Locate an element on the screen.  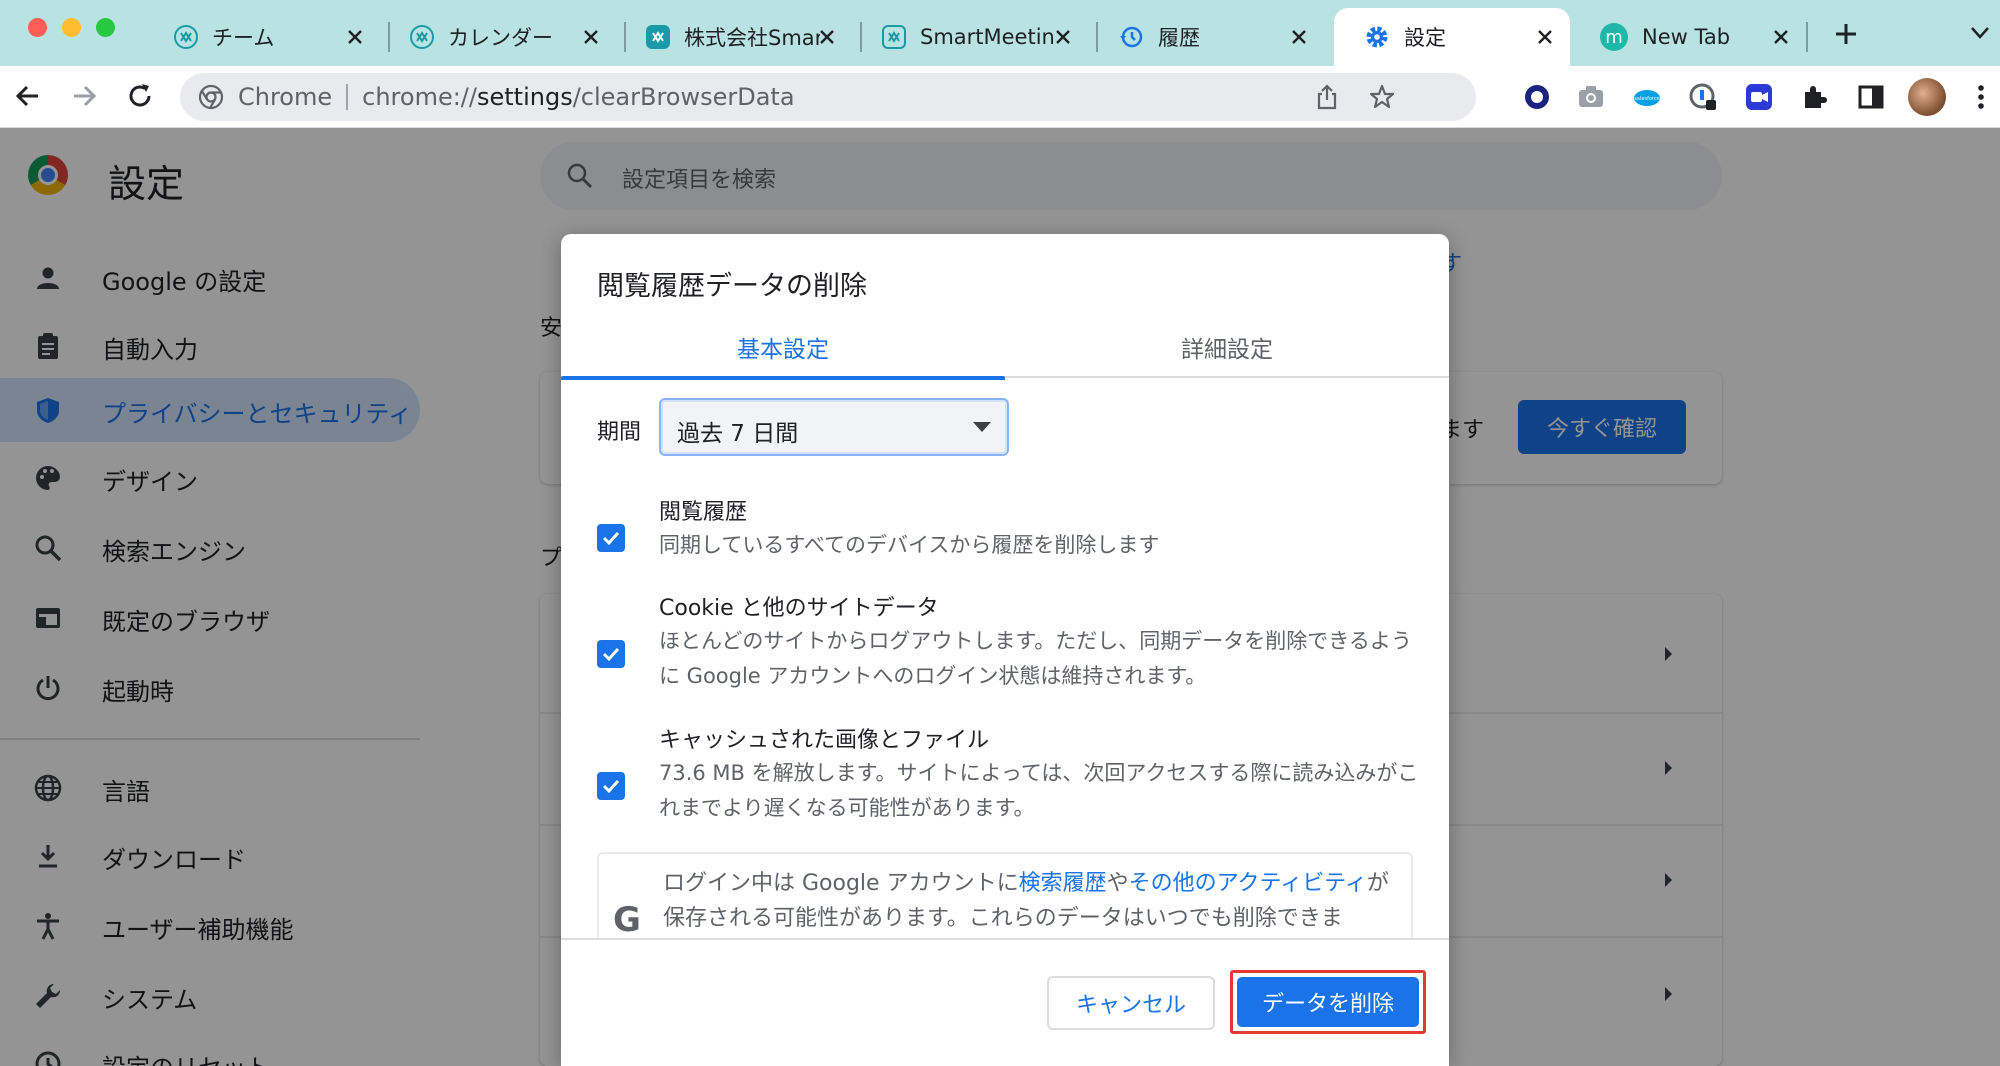
browser-tab: 株式会社Smar is located at coordinates (734, 37).